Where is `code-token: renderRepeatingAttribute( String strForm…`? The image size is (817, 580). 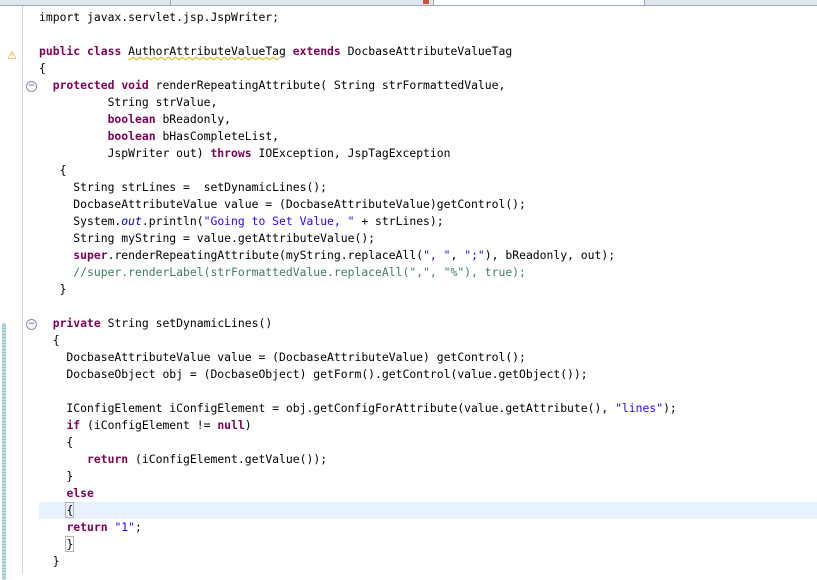 code-token: renderRepeatingAttribute( String strForm… is located at coordinates (327, 85).